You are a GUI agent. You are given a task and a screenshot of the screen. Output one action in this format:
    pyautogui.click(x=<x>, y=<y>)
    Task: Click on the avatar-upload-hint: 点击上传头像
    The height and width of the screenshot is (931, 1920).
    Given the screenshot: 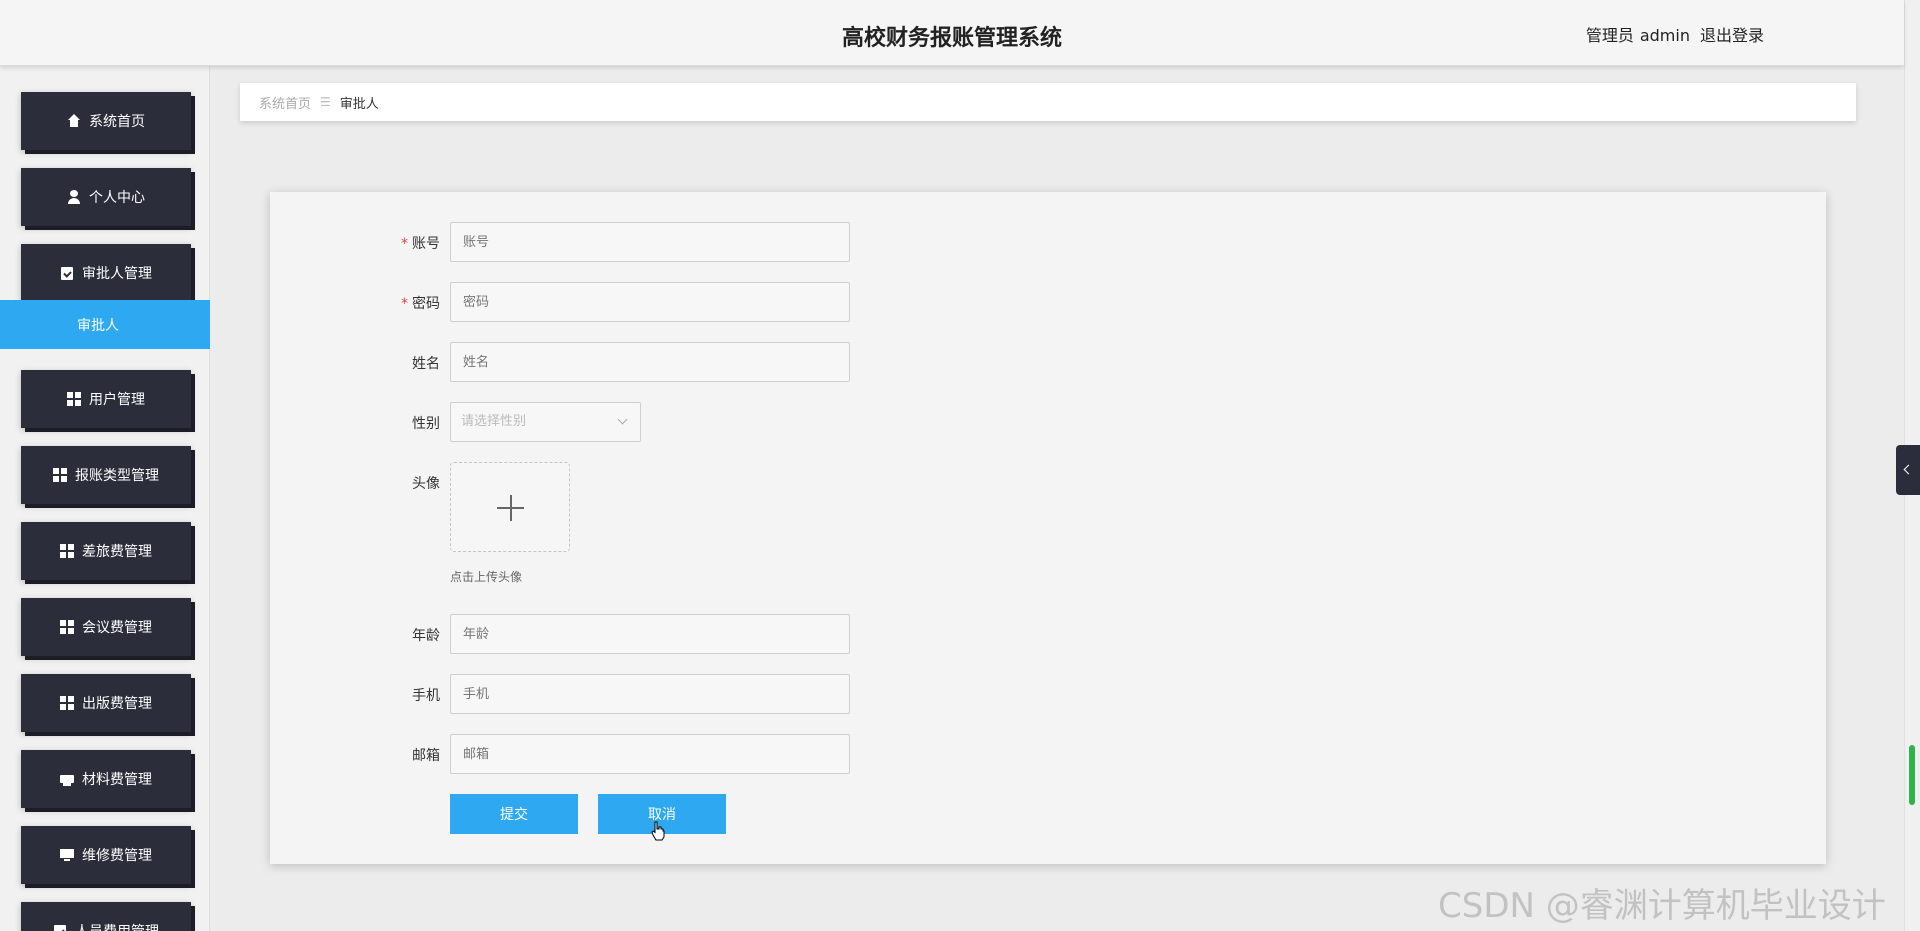 What is the action you would take?
    pyautogui.click(x=486, y=577)
    